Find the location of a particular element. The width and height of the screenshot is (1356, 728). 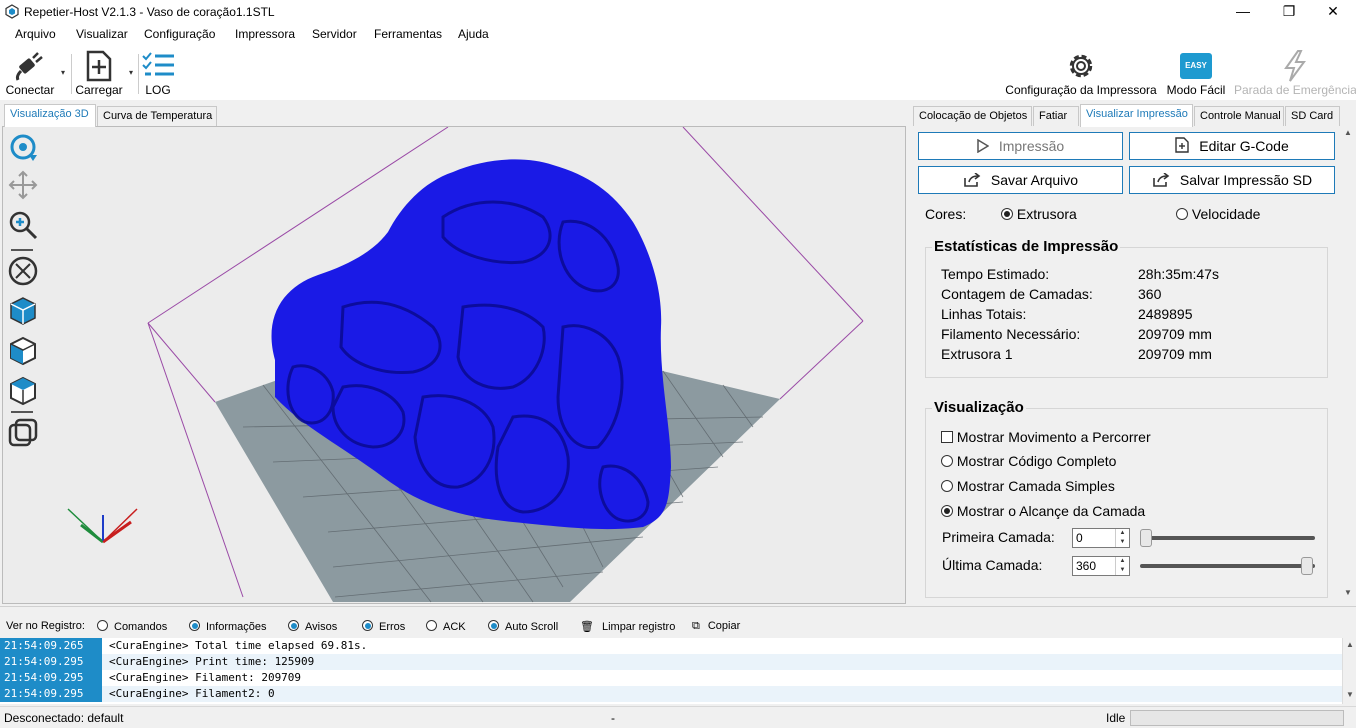

filter-ack-label: ACK is located at coordinates (454, 627).